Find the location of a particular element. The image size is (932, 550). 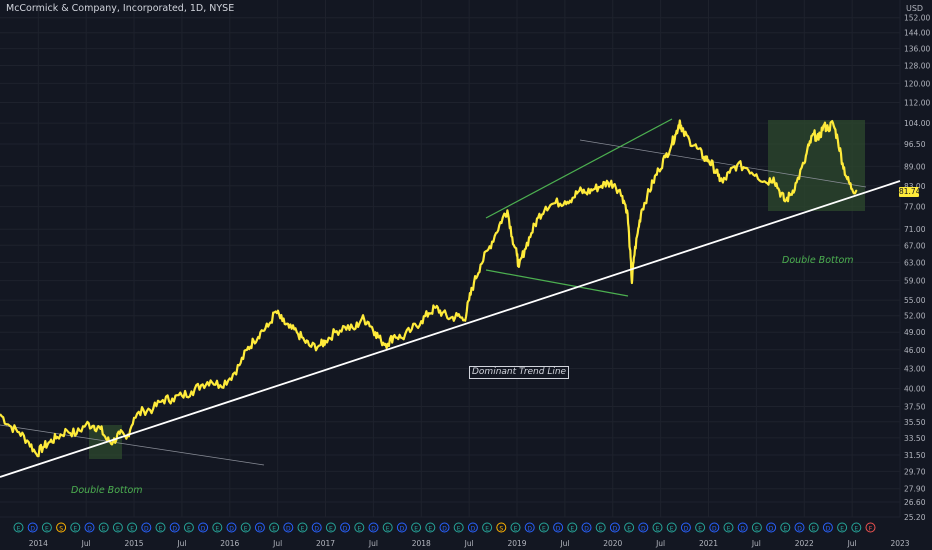

x-tick-label: 2016 is located at coordinates (229, 543).